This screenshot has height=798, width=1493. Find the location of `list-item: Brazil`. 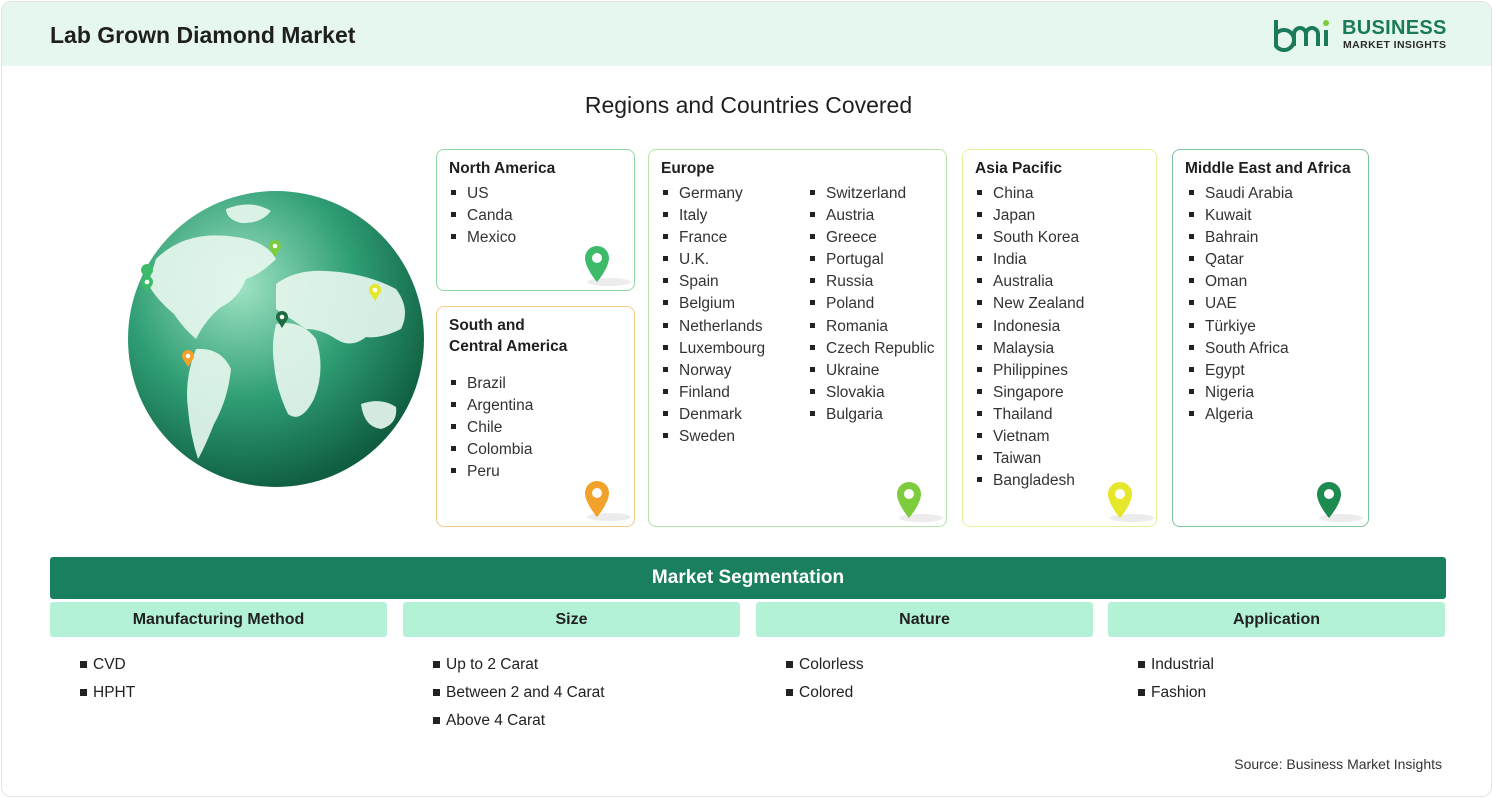

list-item: Brazil is located at coordinates (492, 384).